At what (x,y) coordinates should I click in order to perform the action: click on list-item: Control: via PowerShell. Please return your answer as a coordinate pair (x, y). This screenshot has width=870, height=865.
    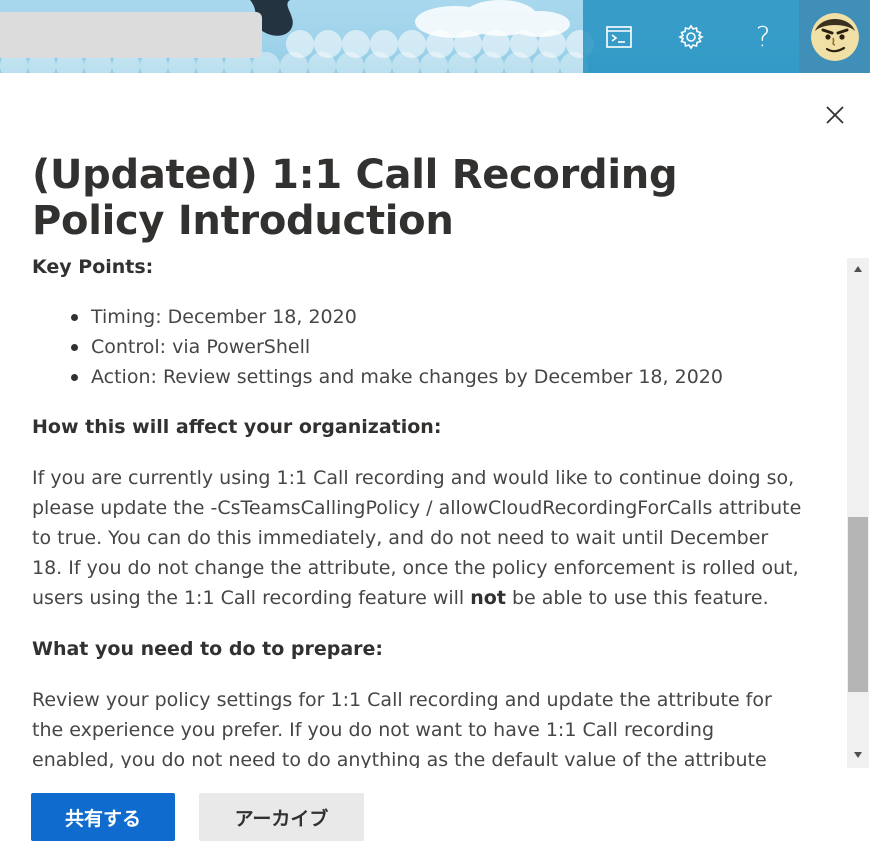
    Looking at the image, I should click on (377, 347).